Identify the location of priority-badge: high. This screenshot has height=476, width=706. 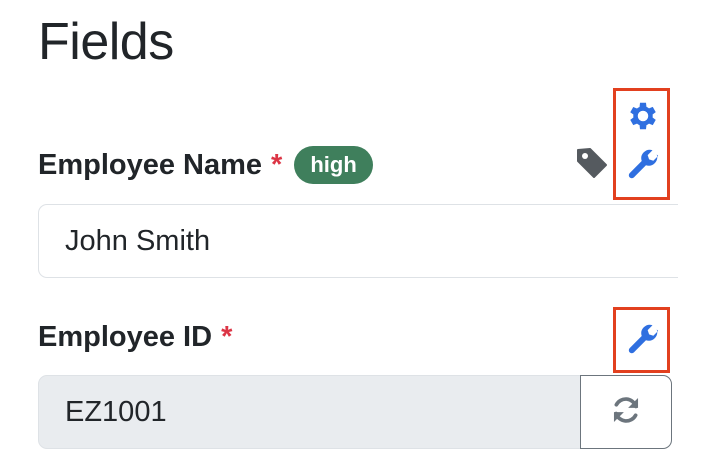
(333, 165).